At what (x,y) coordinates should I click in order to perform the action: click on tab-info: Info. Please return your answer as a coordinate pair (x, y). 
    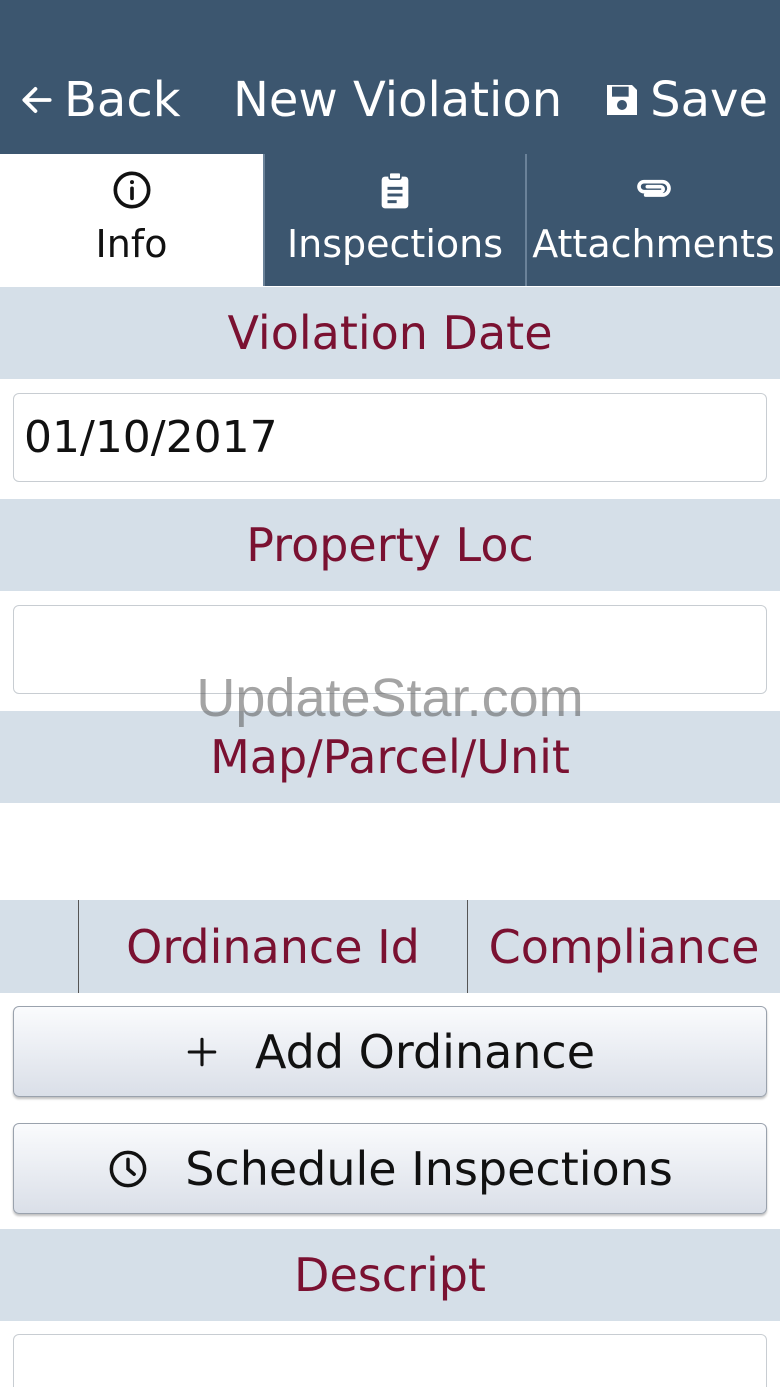
    Looking at the image, I should click on (131, 220).